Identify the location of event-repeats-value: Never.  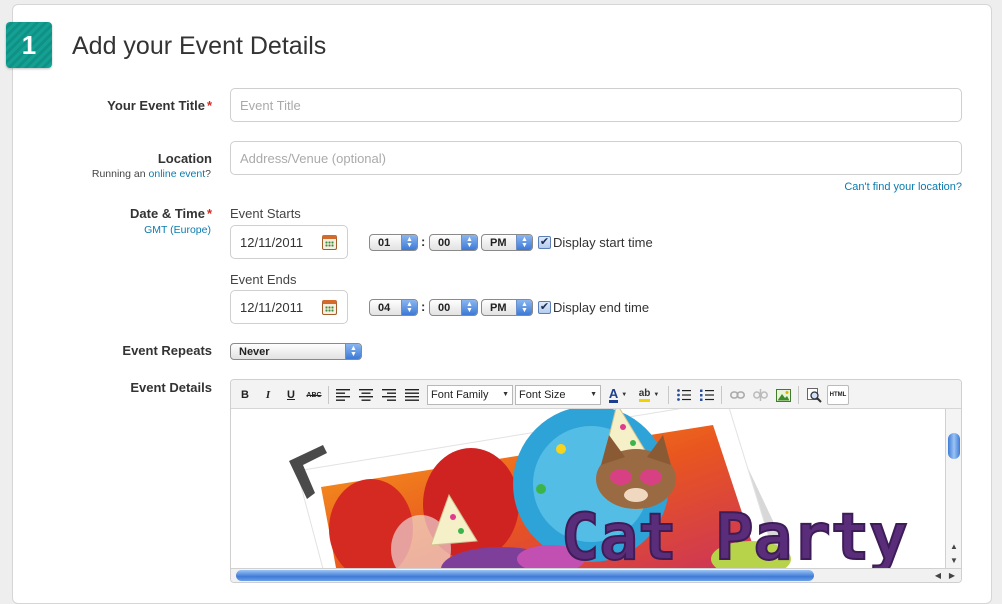
(254, 351).